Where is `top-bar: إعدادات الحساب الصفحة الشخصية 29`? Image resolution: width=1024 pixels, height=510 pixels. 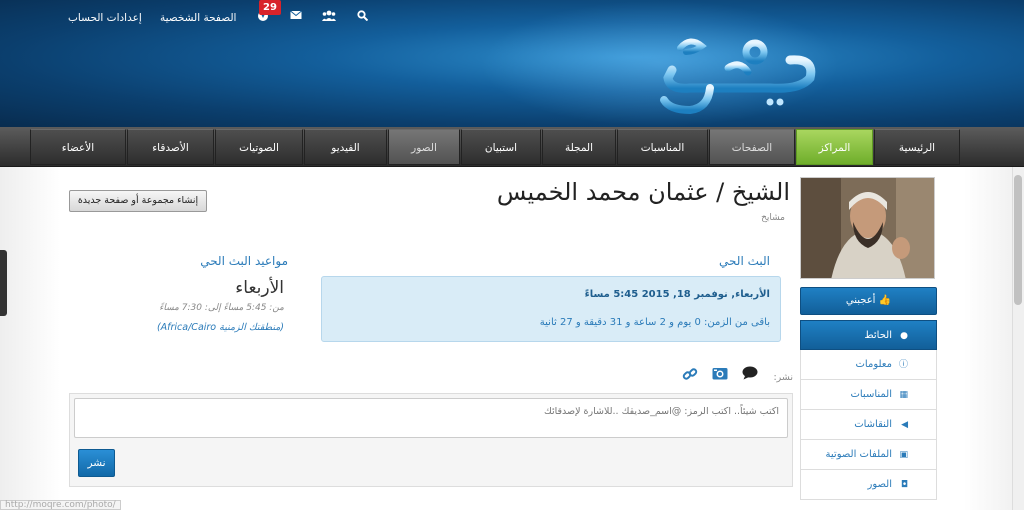 top-bar: إعدادات الحساب الصفحة الشخصية 29 is located at coordinates (512, 14).